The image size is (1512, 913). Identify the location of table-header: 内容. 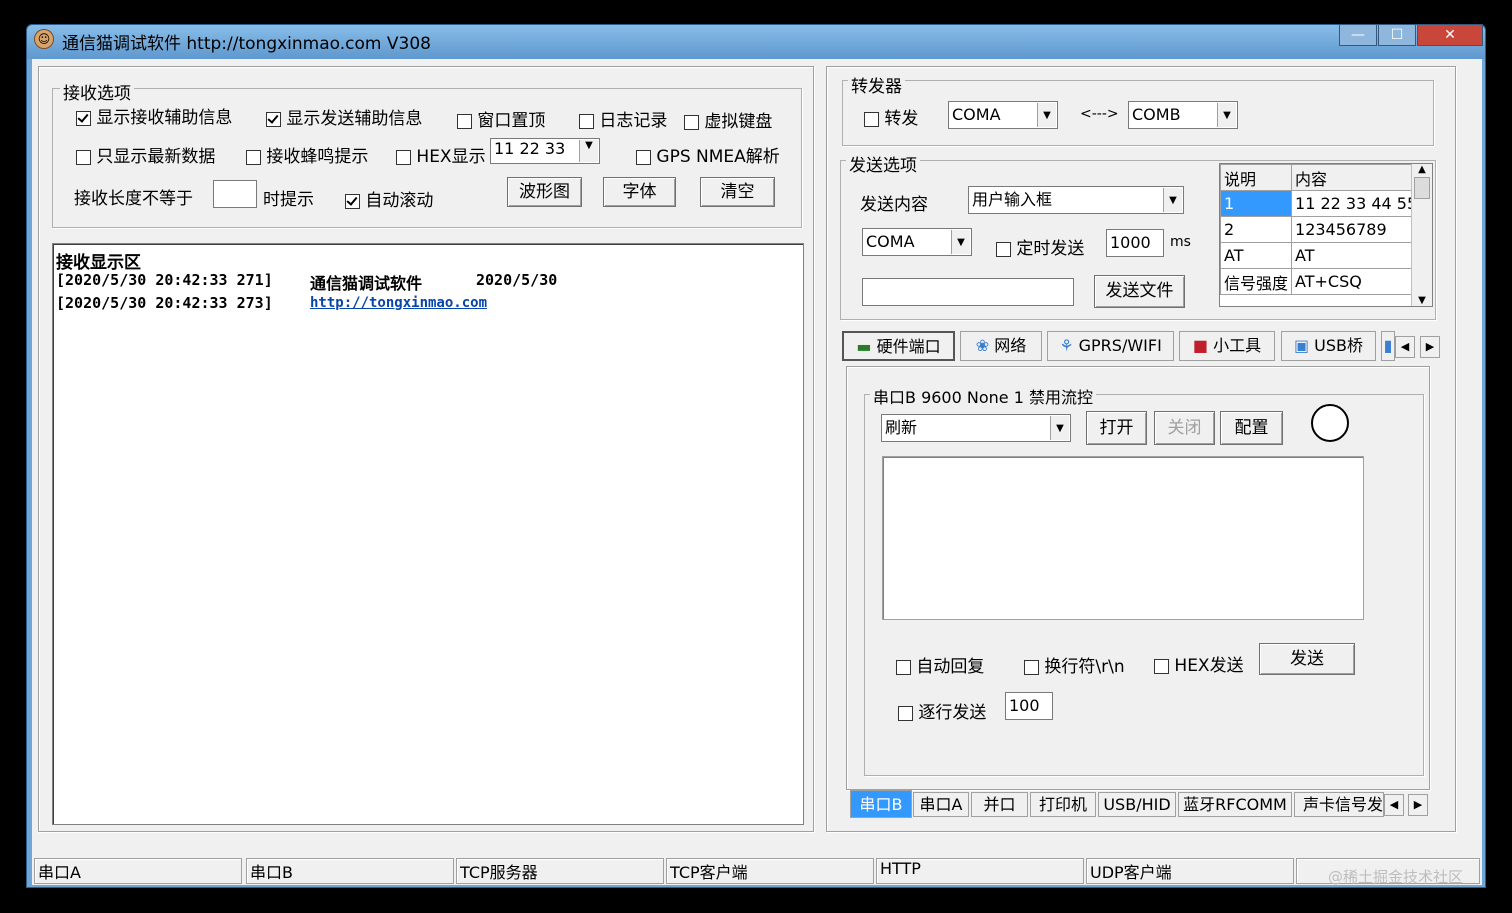
(1356, 177).